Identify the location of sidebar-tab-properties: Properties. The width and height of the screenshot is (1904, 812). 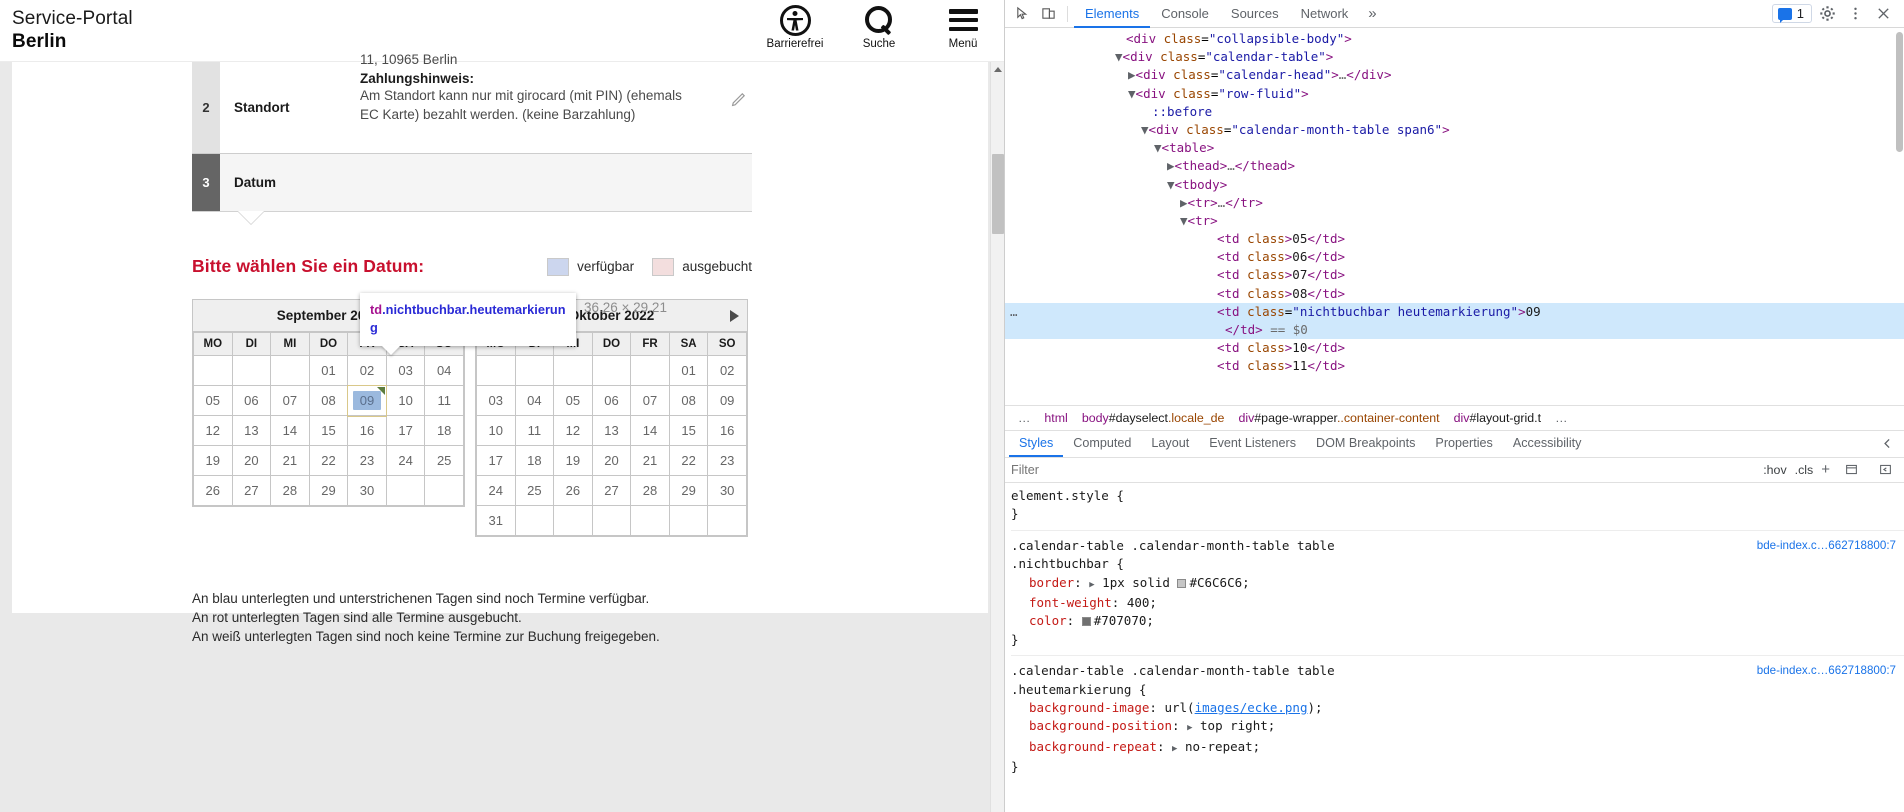
(1463, 444).